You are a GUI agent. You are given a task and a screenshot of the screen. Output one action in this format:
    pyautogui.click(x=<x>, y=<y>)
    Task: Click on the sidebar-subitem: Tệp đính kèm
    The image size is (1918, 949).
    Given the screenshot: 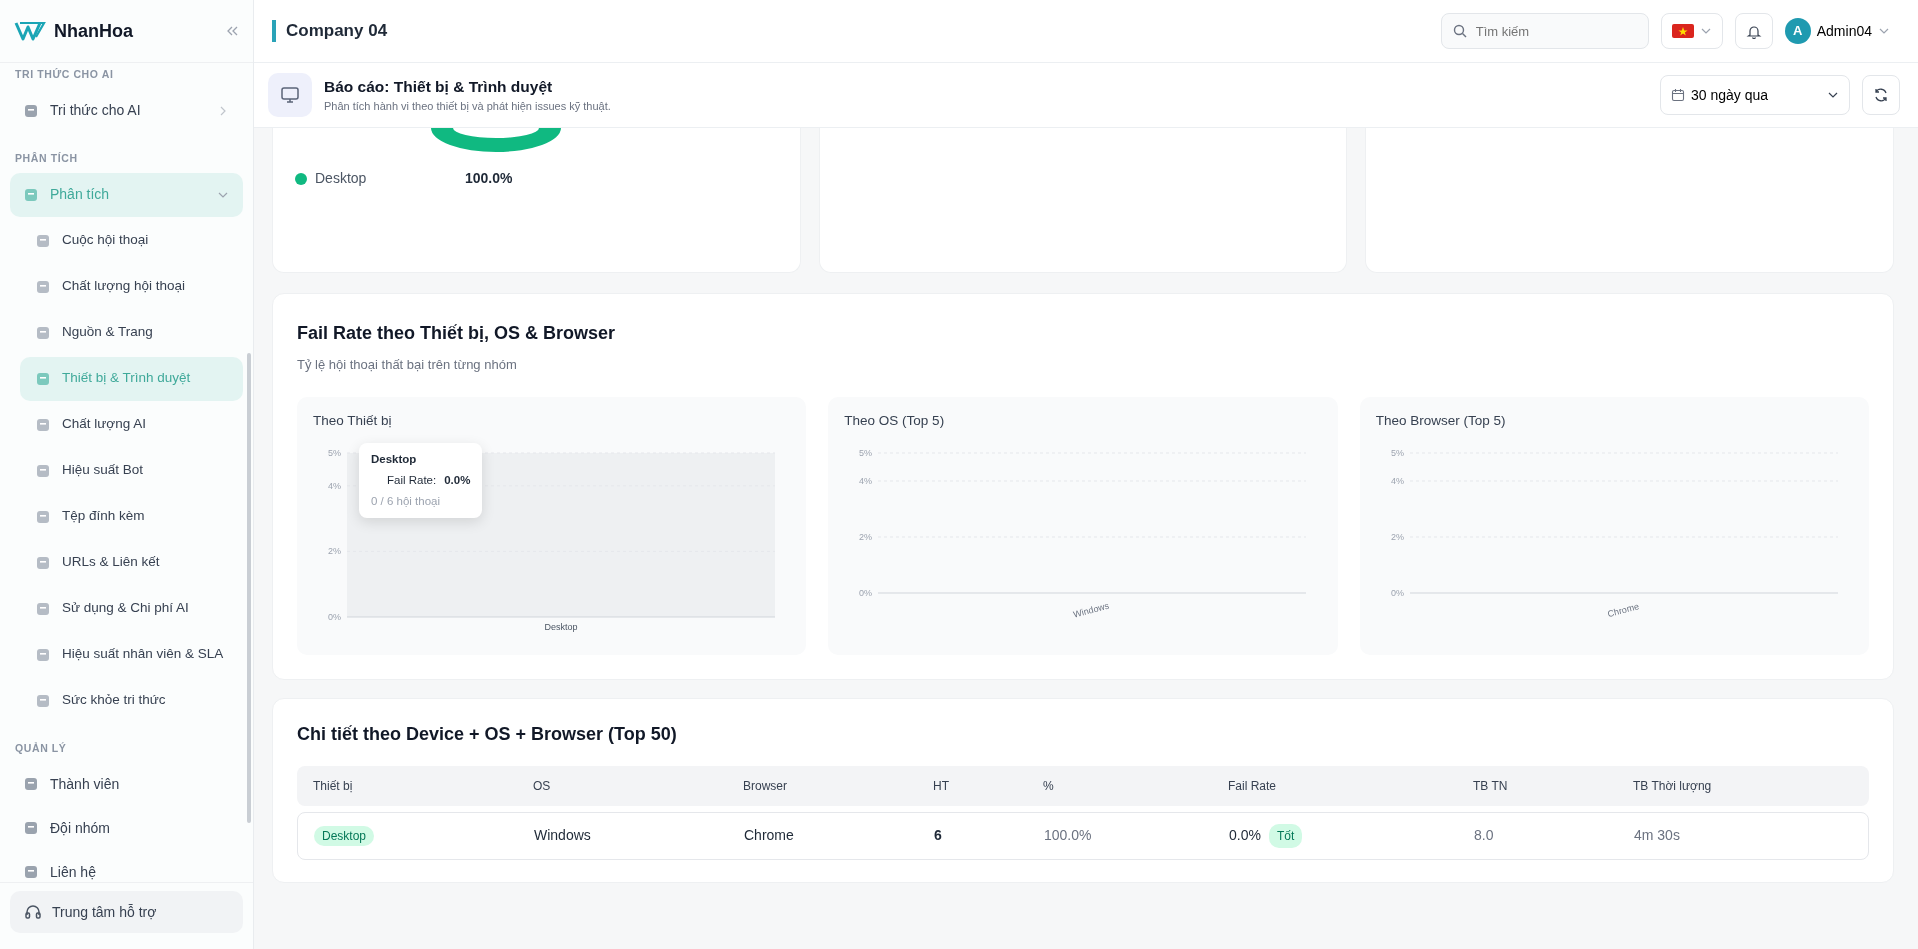 What is the action you would take?
    pyautogui.click(x=131, y=516)
    